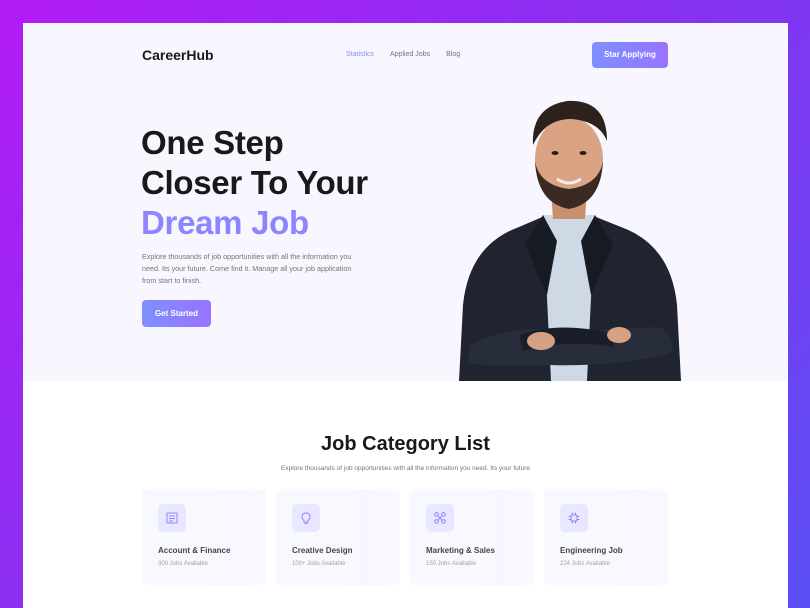  What do you see at coordinates (460, 550) in the screenshot?
I see `category-card-name: Marketing & Sales` at bounding box center [460, 550].